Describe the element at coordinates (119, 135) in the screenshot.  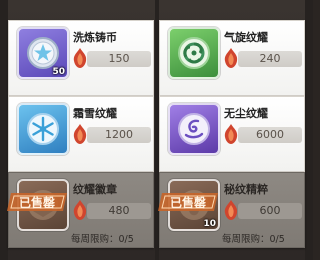
I see `item-price: 1200` at that location.